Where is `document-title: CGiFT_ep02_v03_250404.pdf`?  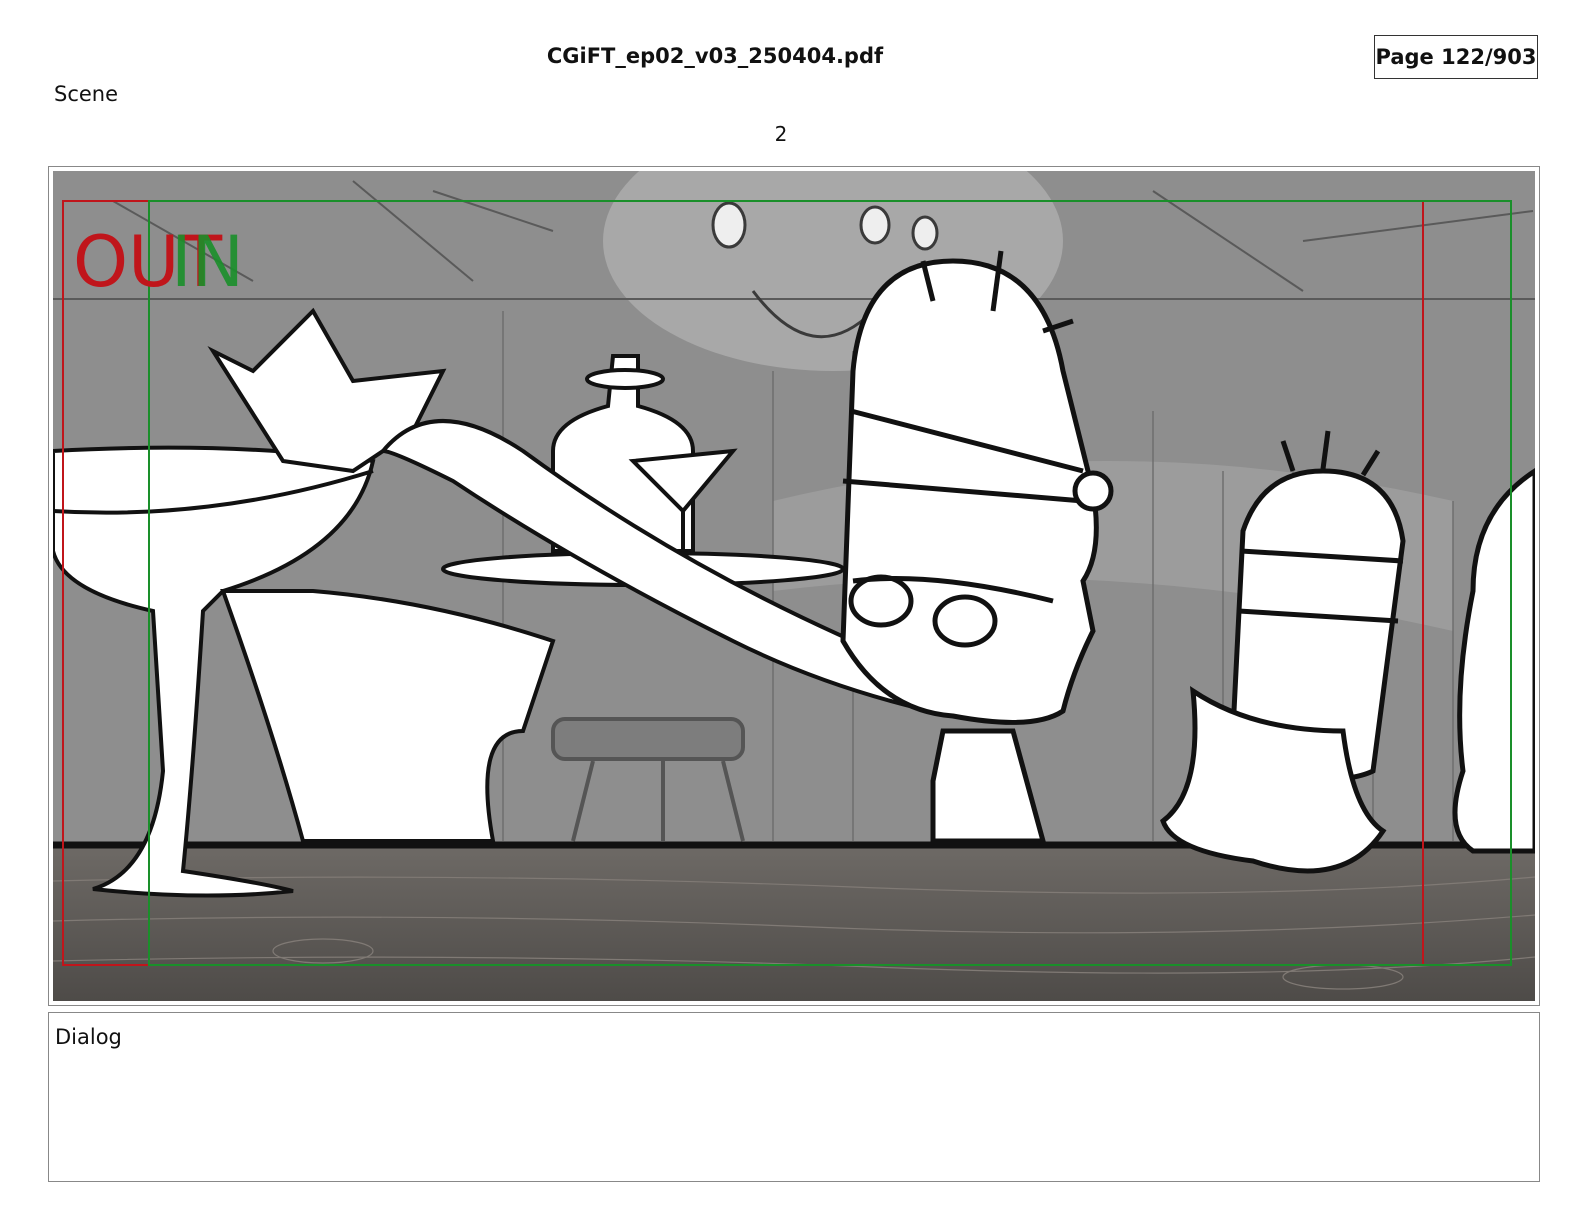
document-title: CGiFT_ep02_v03_250404.pdf is located at coordinates (715, 56).